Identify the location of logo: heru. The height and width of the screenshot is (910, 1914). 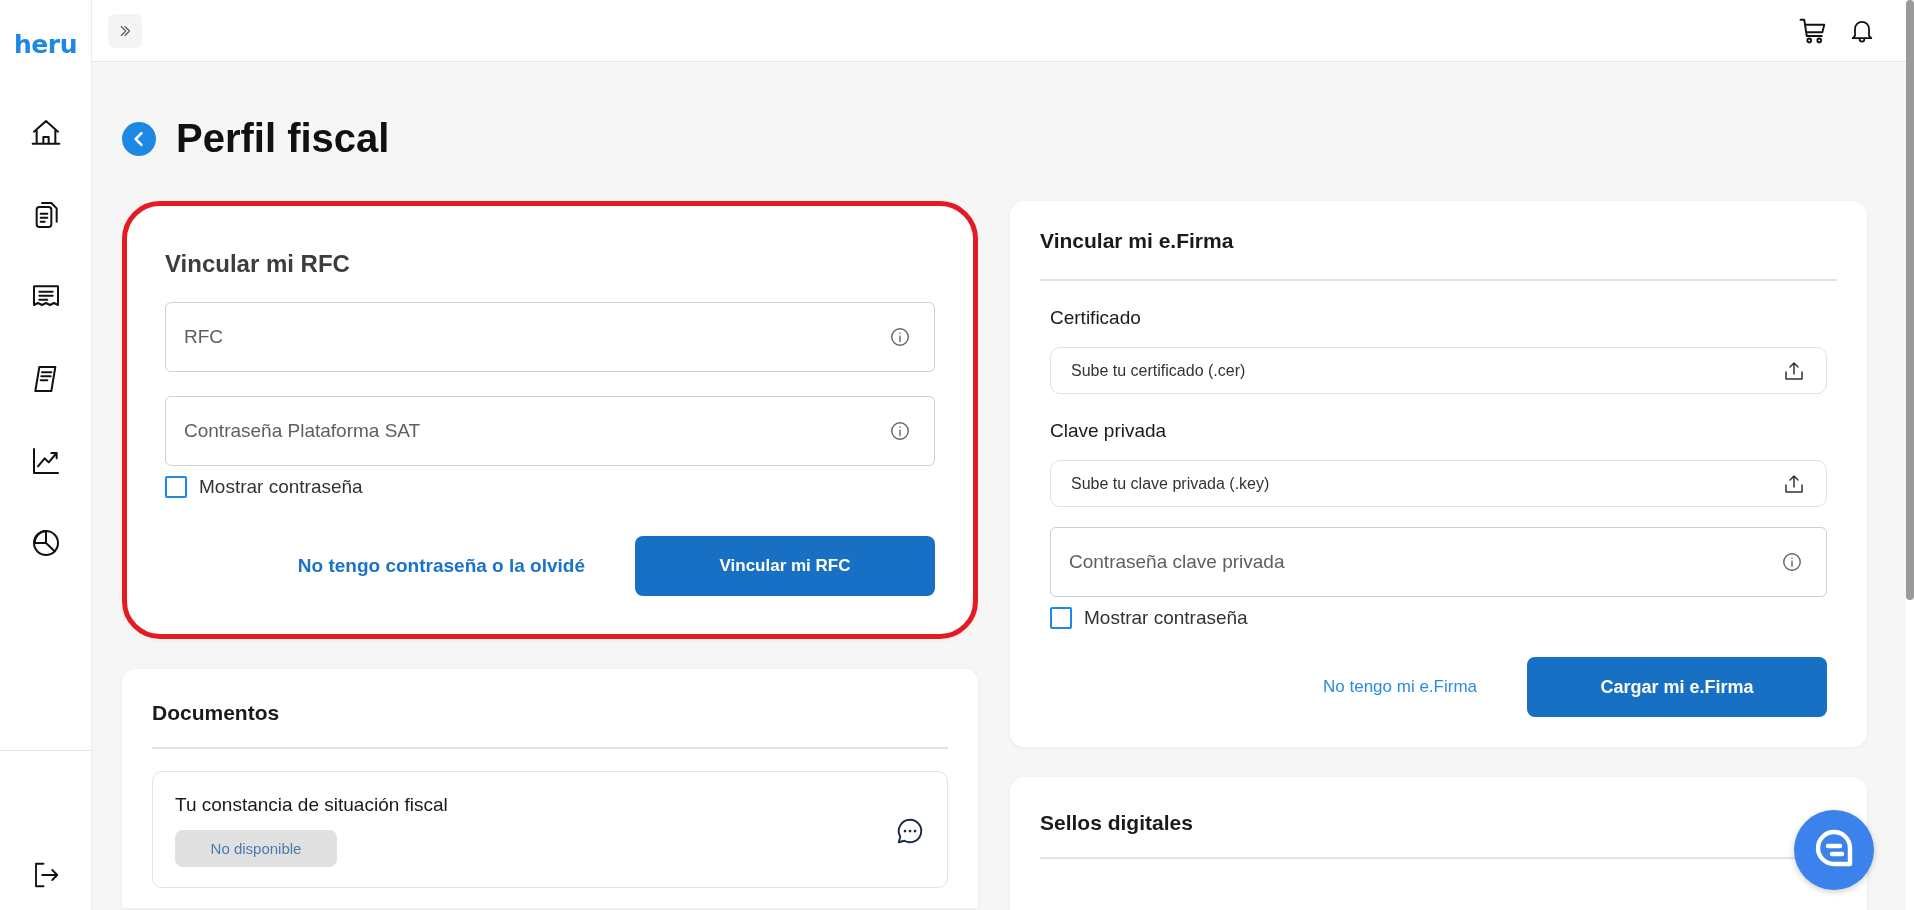
(45, 44).